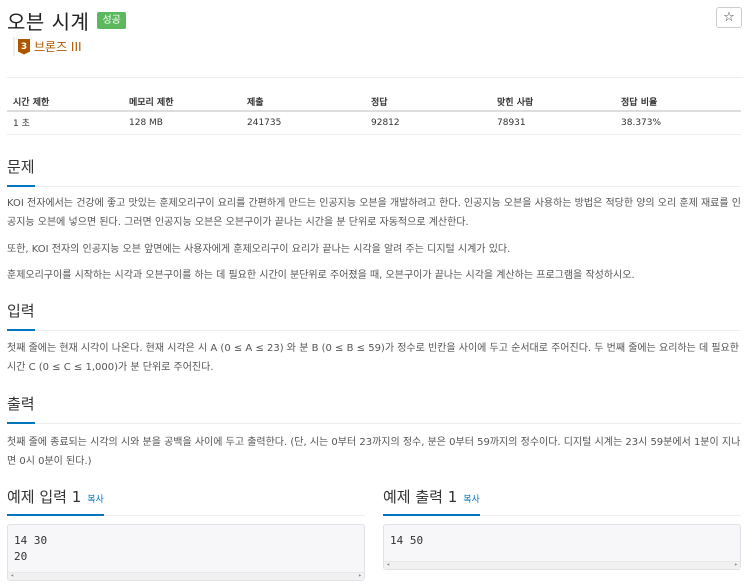 Image resolution: width=750 pixels, height=588 pixels. Describe the element at coordinates (553, 123) in the screenshot. I see `value-solved-users: 78931` at that location.